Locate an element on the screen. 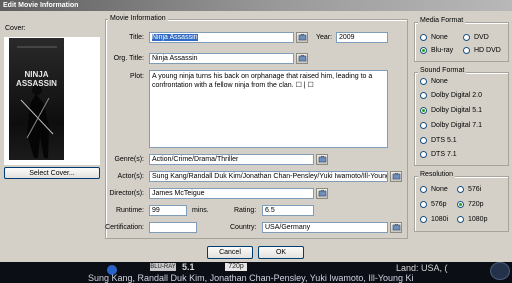 Image resolution: width=512 pixels, height=283 pixels. genres-label: Genre(s): is located at coordinates (129, 159).